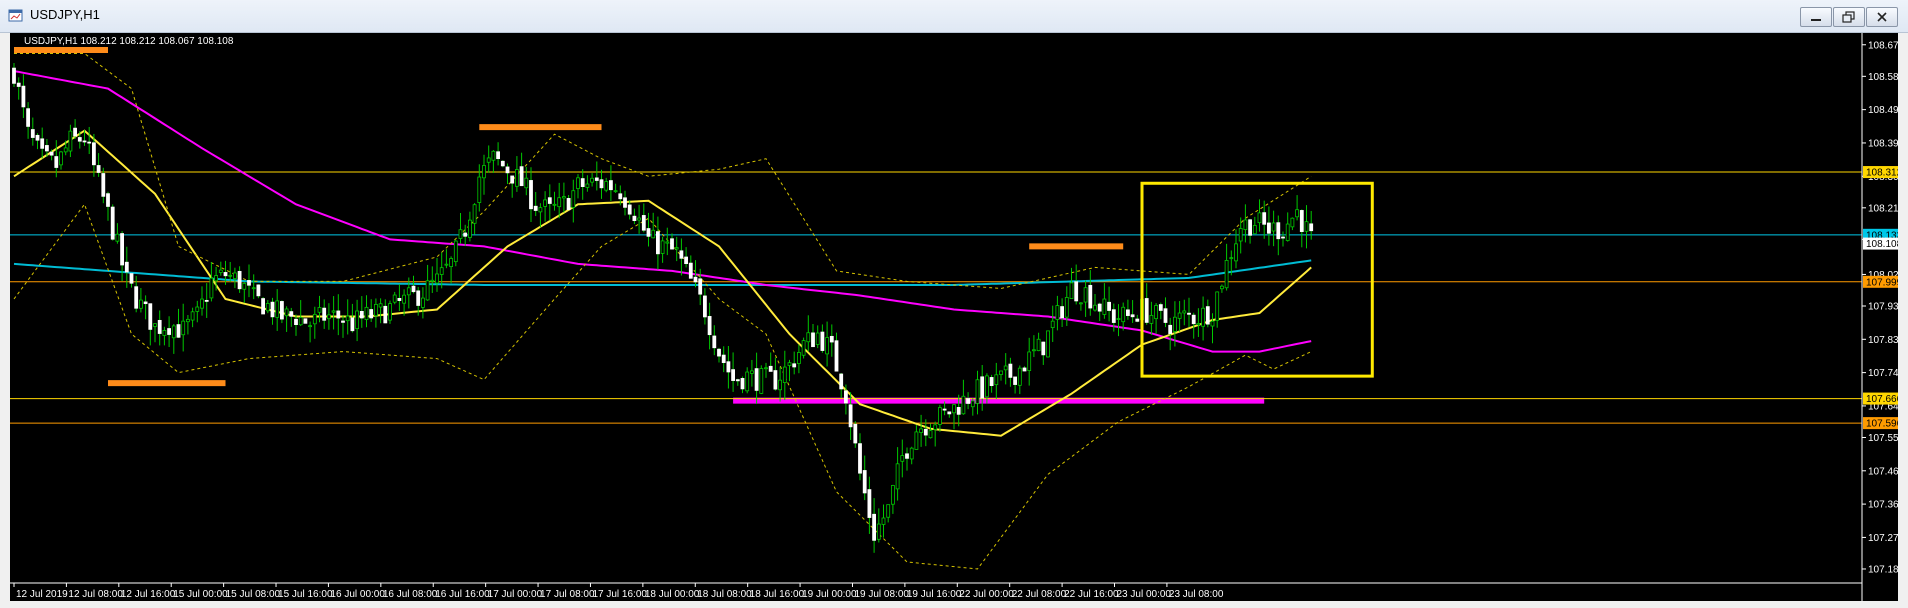  Describe the element at coordinates (1883, 45) in the screenshot. I see `price-tick-label-0: 108.675` at that location.